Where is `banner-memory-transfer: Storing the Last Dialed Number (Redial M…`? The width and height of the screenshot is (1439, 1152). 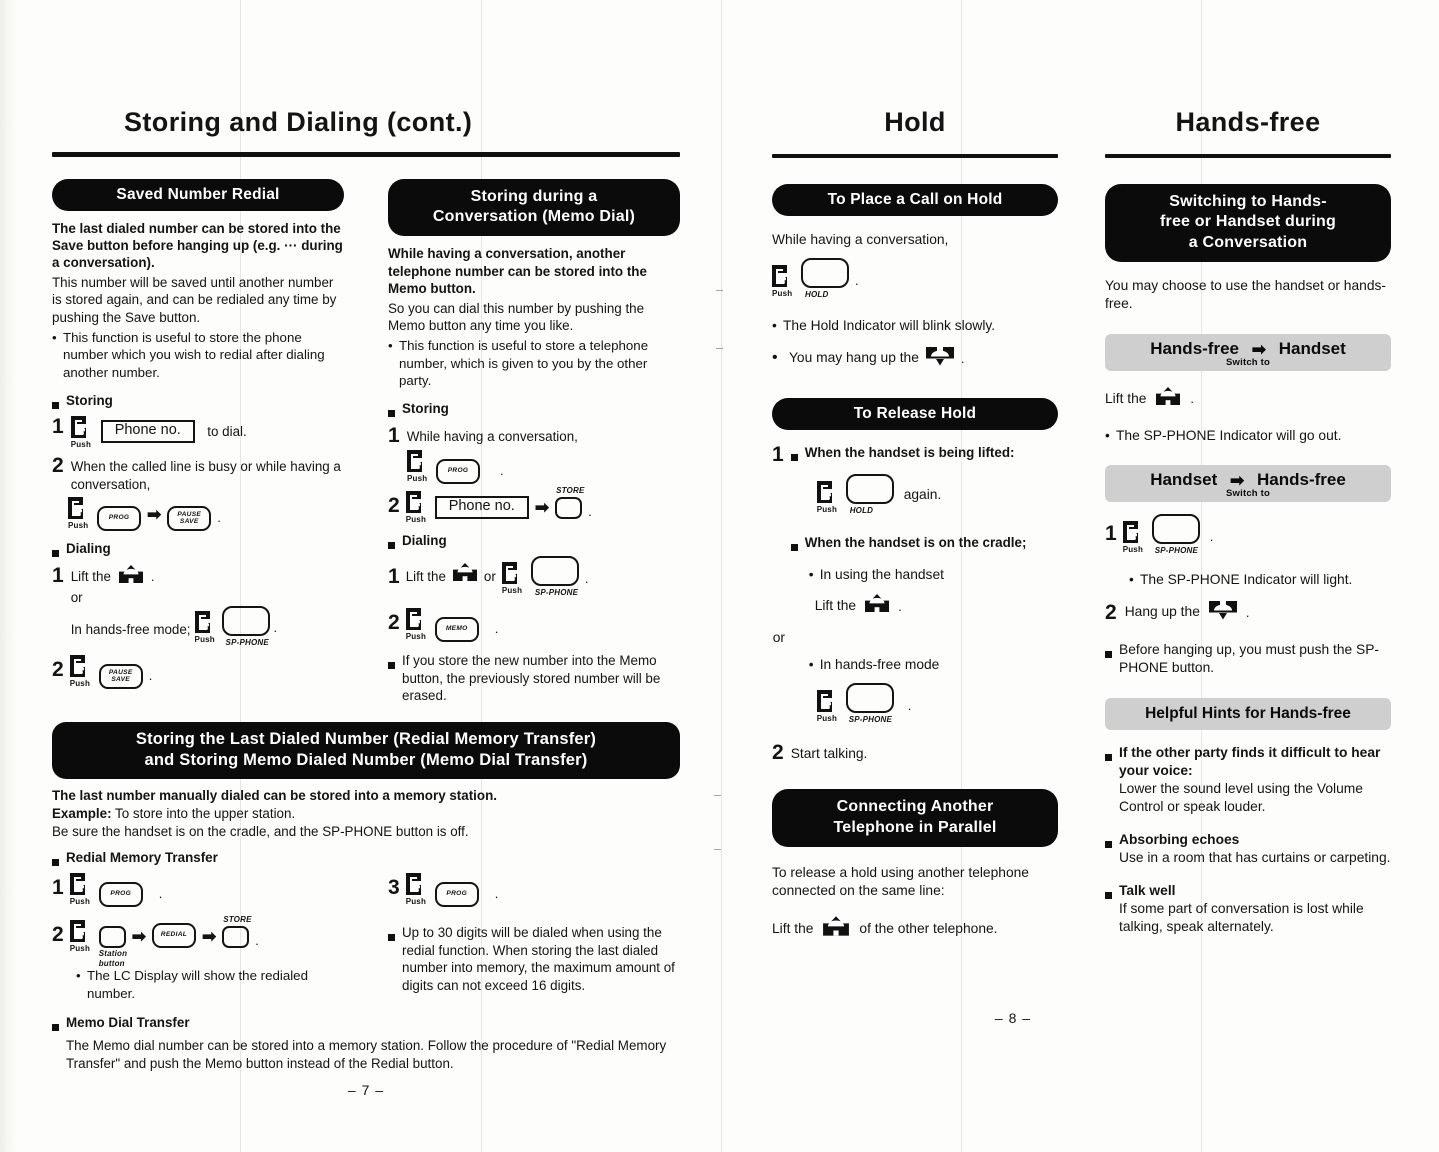
banner-memory-transfer: Storing the Last Dialed Number (Redial M… is located at coordinates (366, 750).